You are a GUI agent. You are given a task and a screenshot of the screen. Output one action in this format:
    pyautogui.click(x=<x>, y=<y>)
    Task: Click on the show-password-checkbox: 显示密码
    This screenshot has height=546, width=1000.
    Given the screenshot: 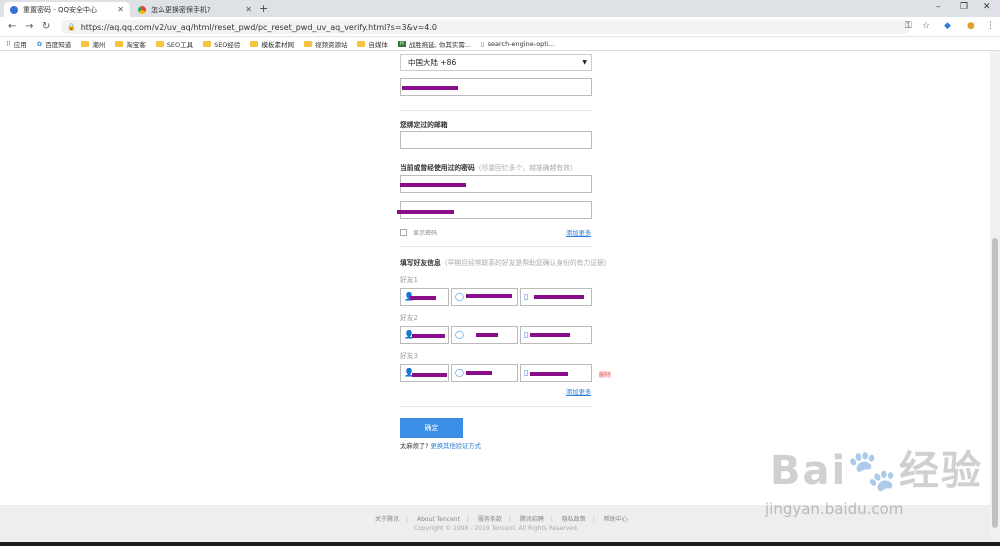 What is the action you would take?
    pyautogui.click(x=418, y=232)
    